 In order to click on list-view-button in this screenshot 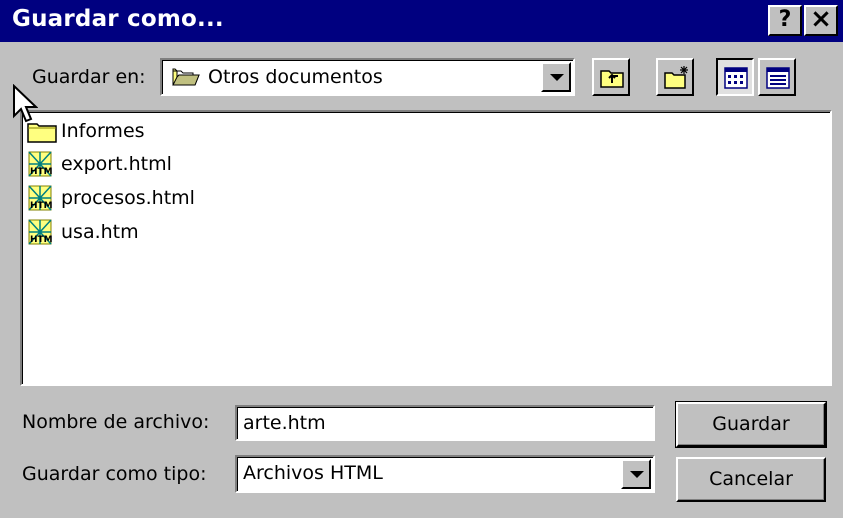, I will do `click(735, 77)`.